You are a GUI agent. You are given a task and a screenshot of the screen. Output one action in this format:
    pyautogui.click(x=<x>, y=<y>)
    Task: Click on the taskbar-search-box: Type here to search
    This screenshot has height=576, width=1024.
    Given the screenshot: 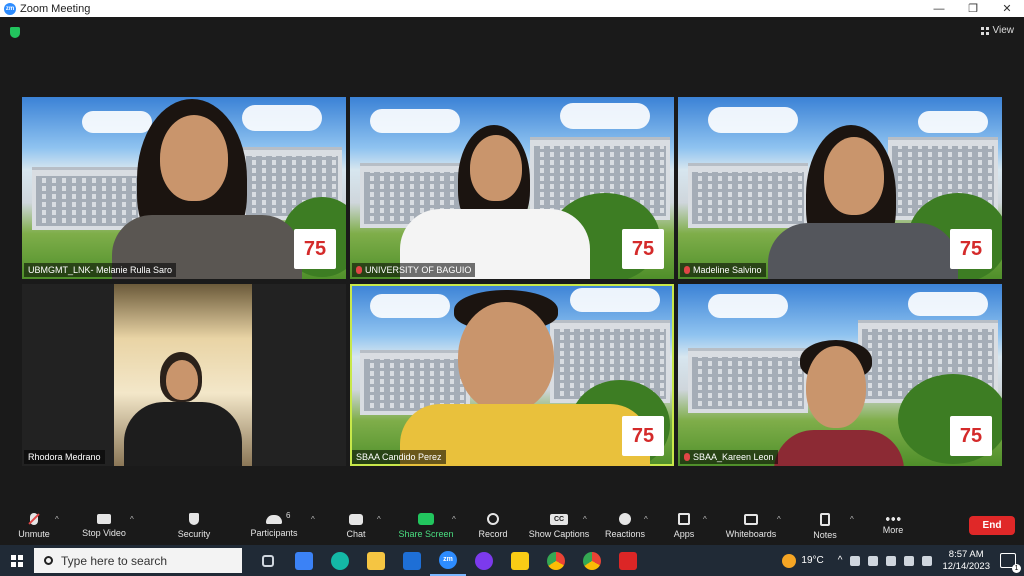 What is the action you would take?
    pyautogui.click(x=138, y=560)
    